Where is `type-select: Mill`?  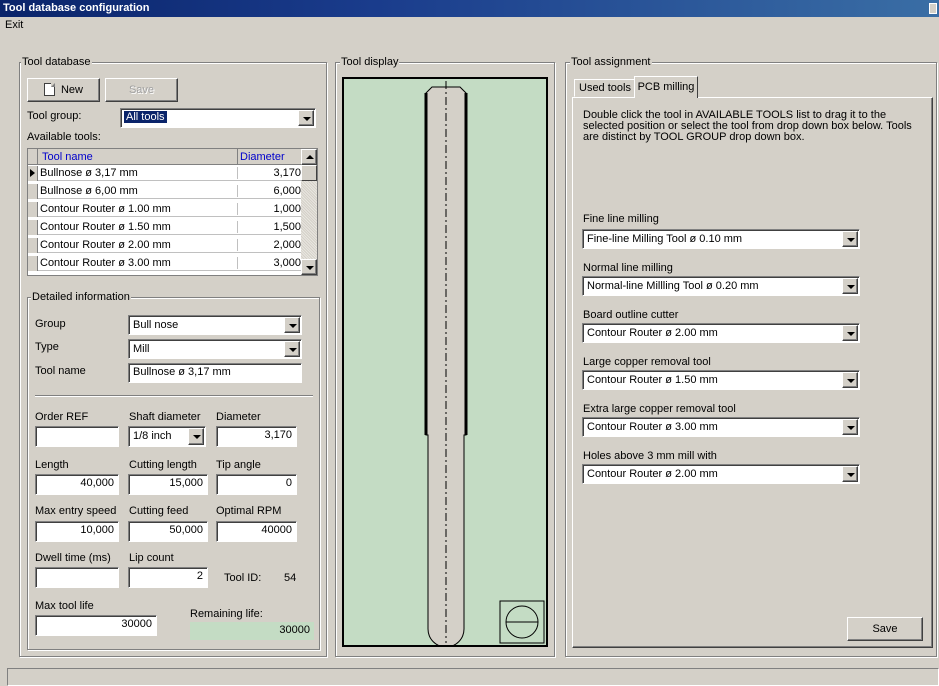
type-select: Mill is located at coordinates (215, 349).